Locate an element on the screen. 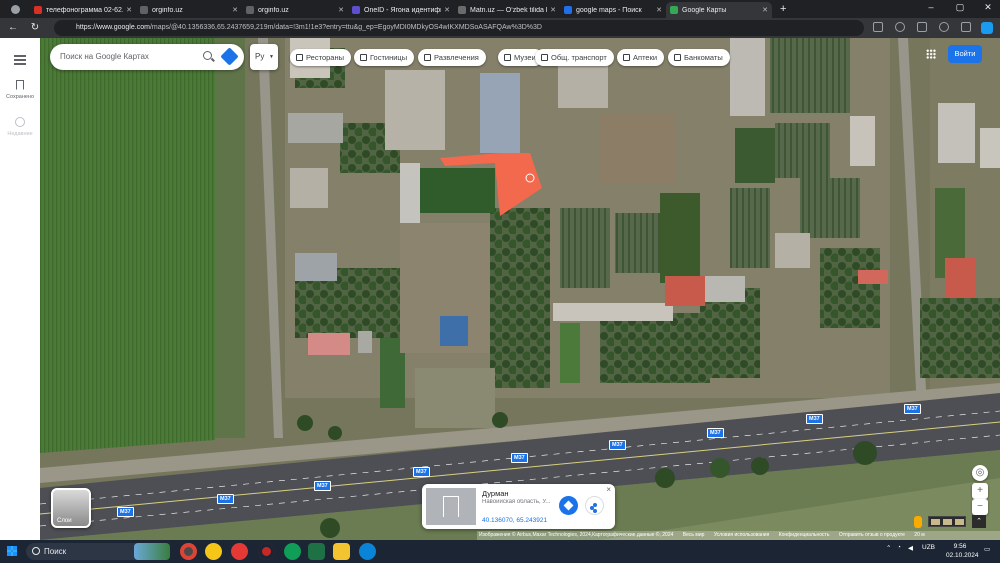 The height and width of the screenshot is (563, 1000). opera-icon is located at coordinates (266, 551).